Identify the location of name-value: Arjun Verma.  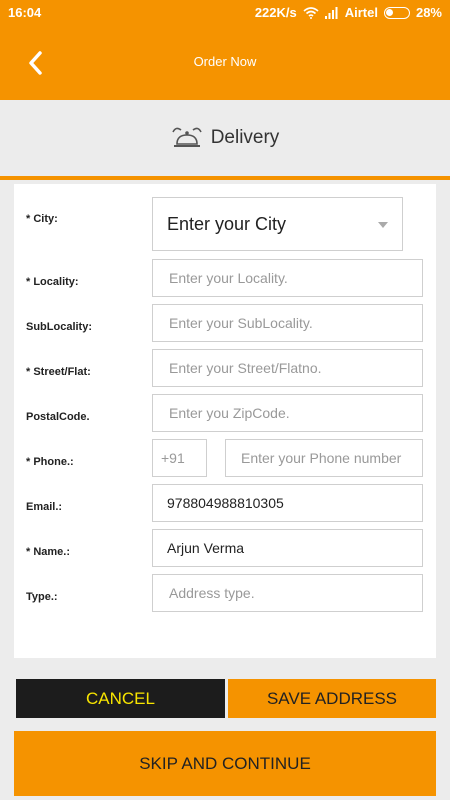
(206, 548).